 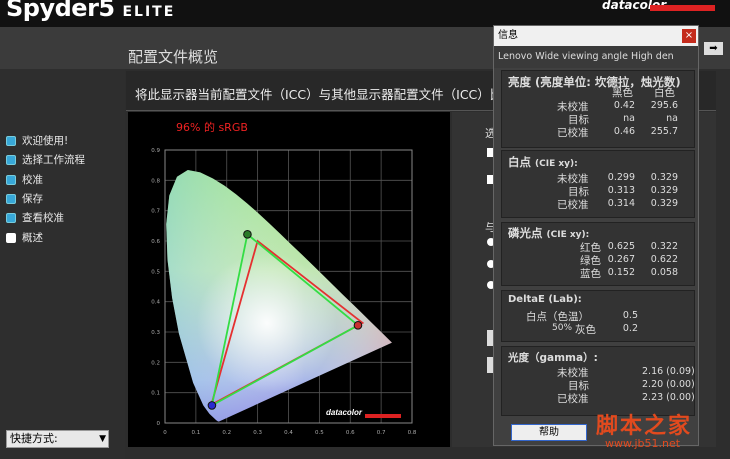 I want to click on content-header-text: 将此显示器当前配置文件（ICC）与其他显示器配置文件（ICC）比, so click(x=319, y=94).